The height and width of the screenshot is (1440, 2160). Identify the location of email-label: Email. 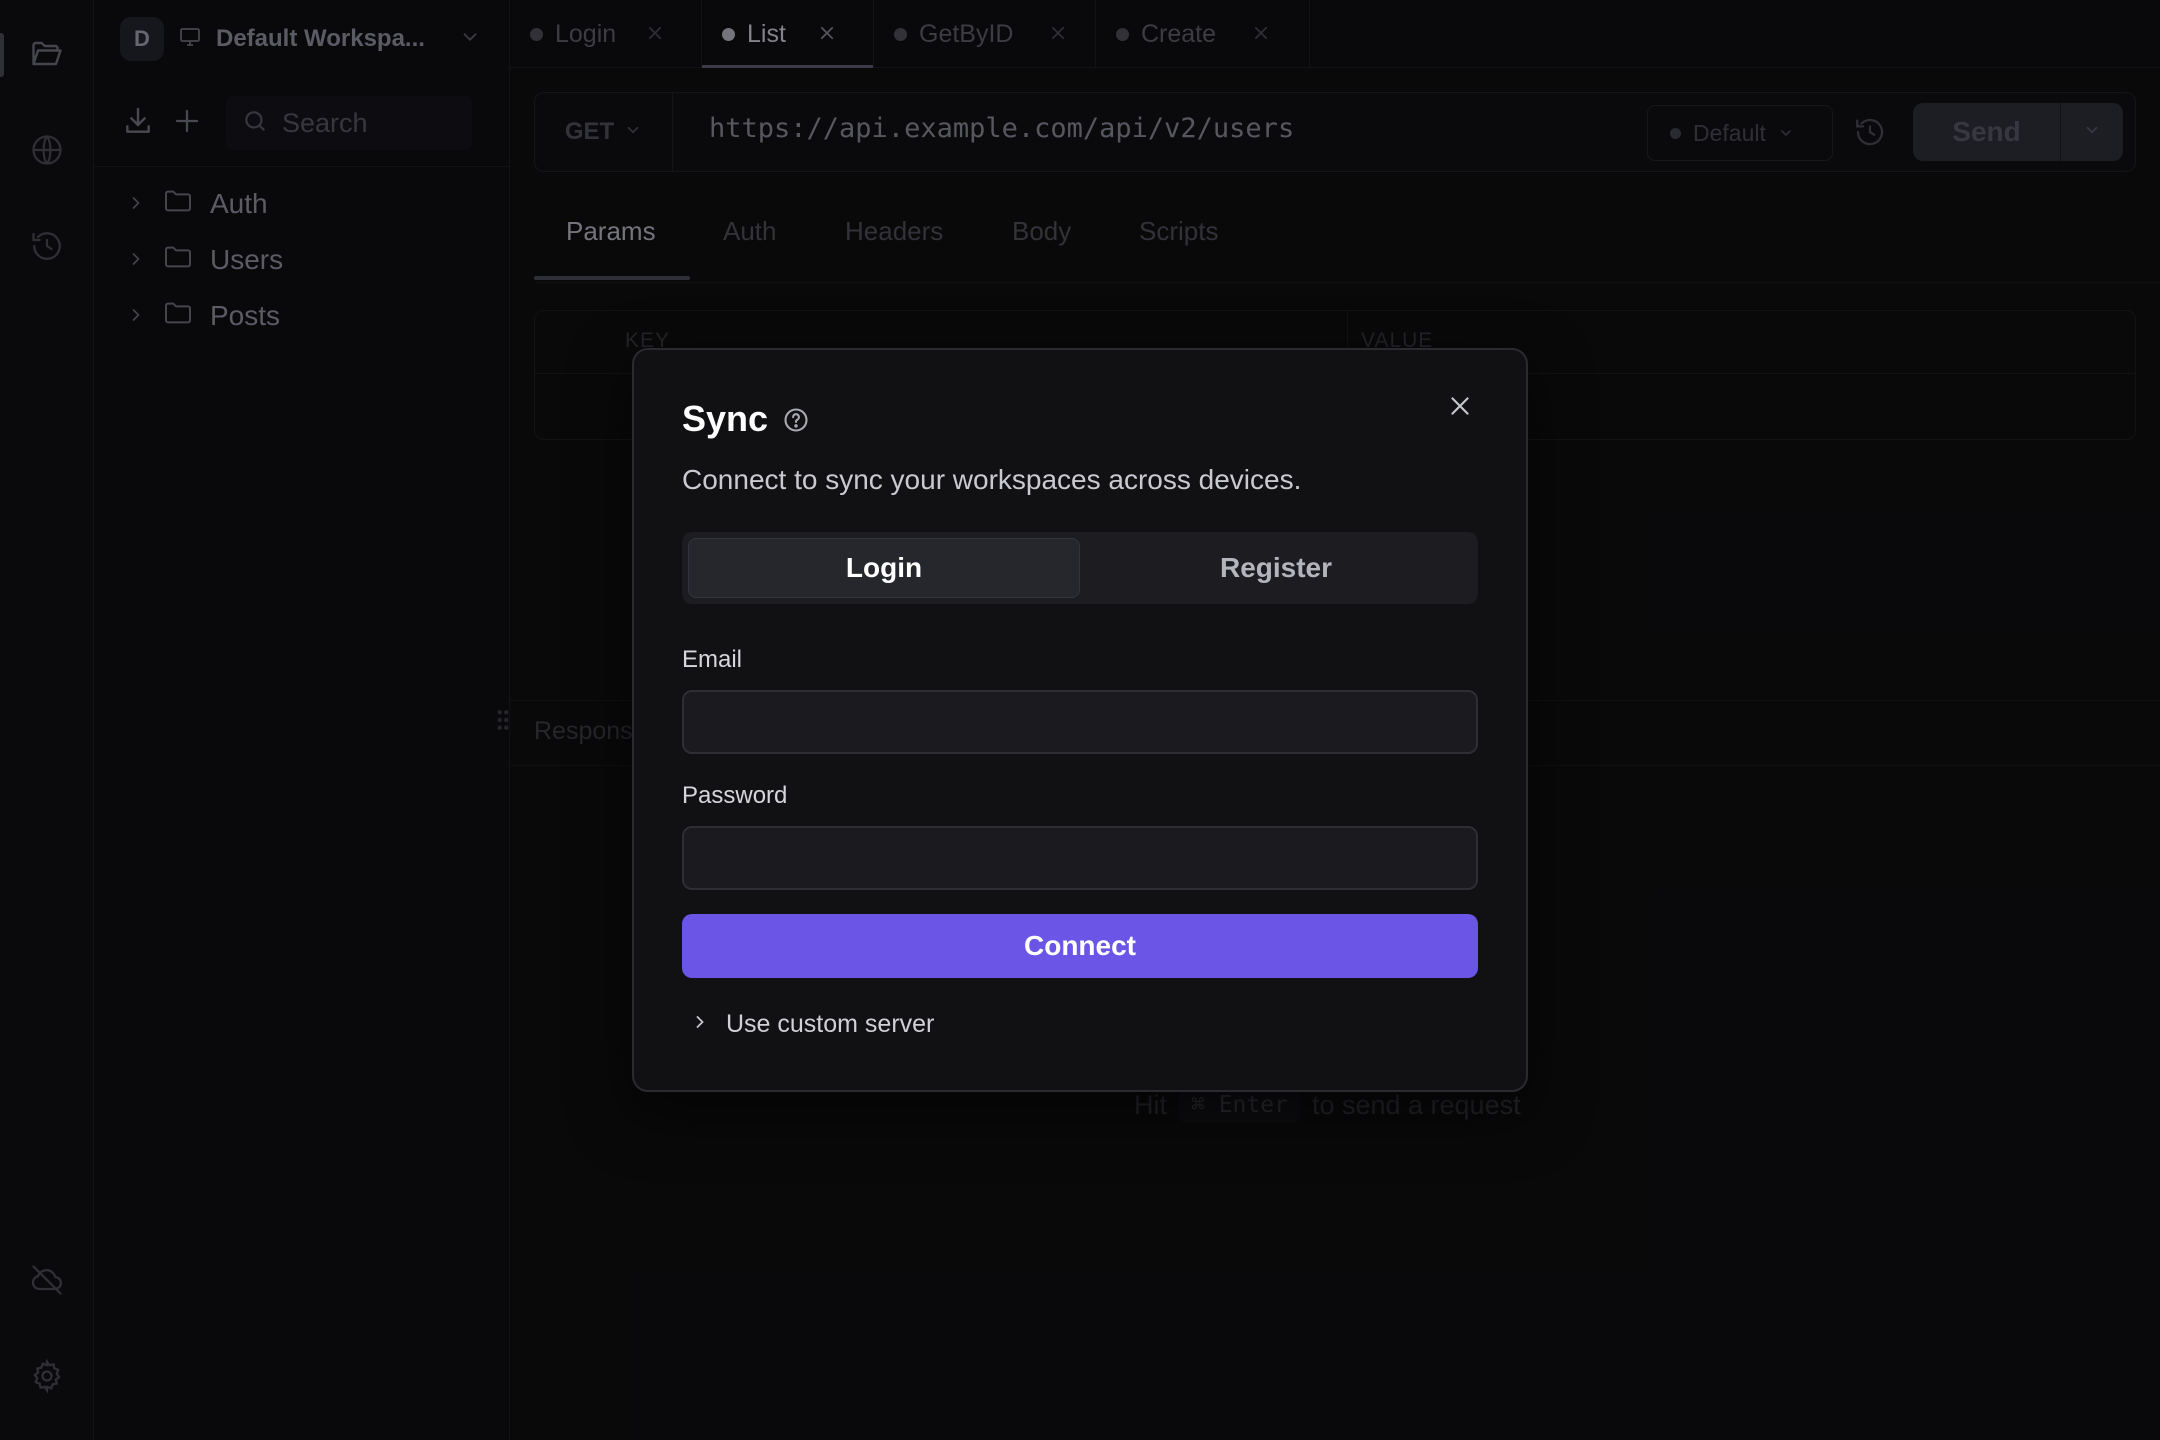
(712, 659).